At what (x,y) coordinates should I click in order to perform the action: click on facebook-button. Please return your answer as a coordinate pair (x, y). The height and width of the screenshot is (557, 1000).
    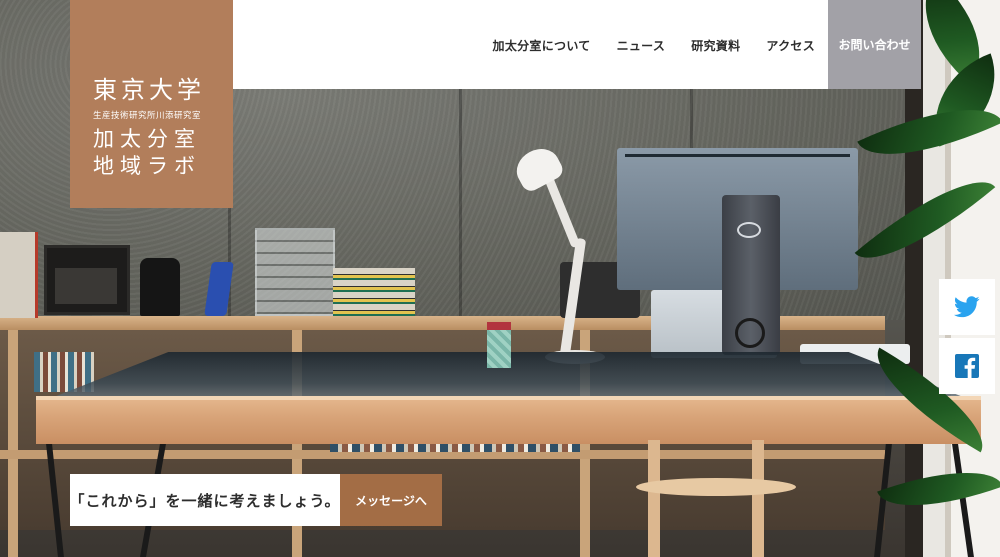
    Looking at the image, I should click on (967, 366).